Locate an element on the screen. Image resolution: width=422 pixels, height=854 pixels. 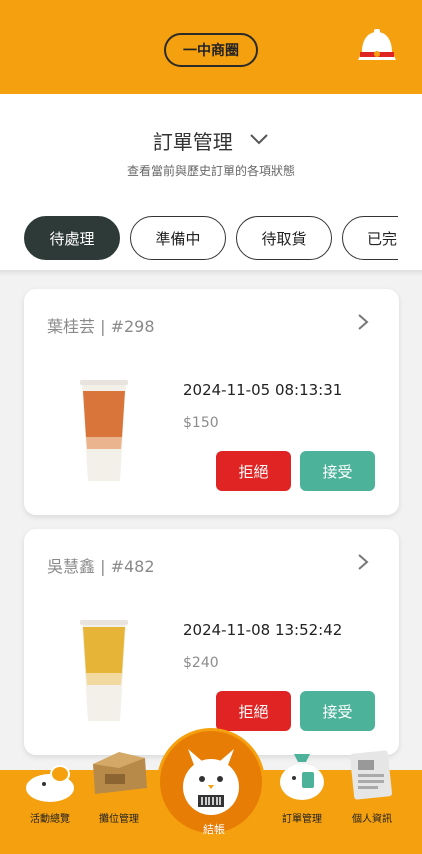
bell-icon is located at coordinates (377, 47).